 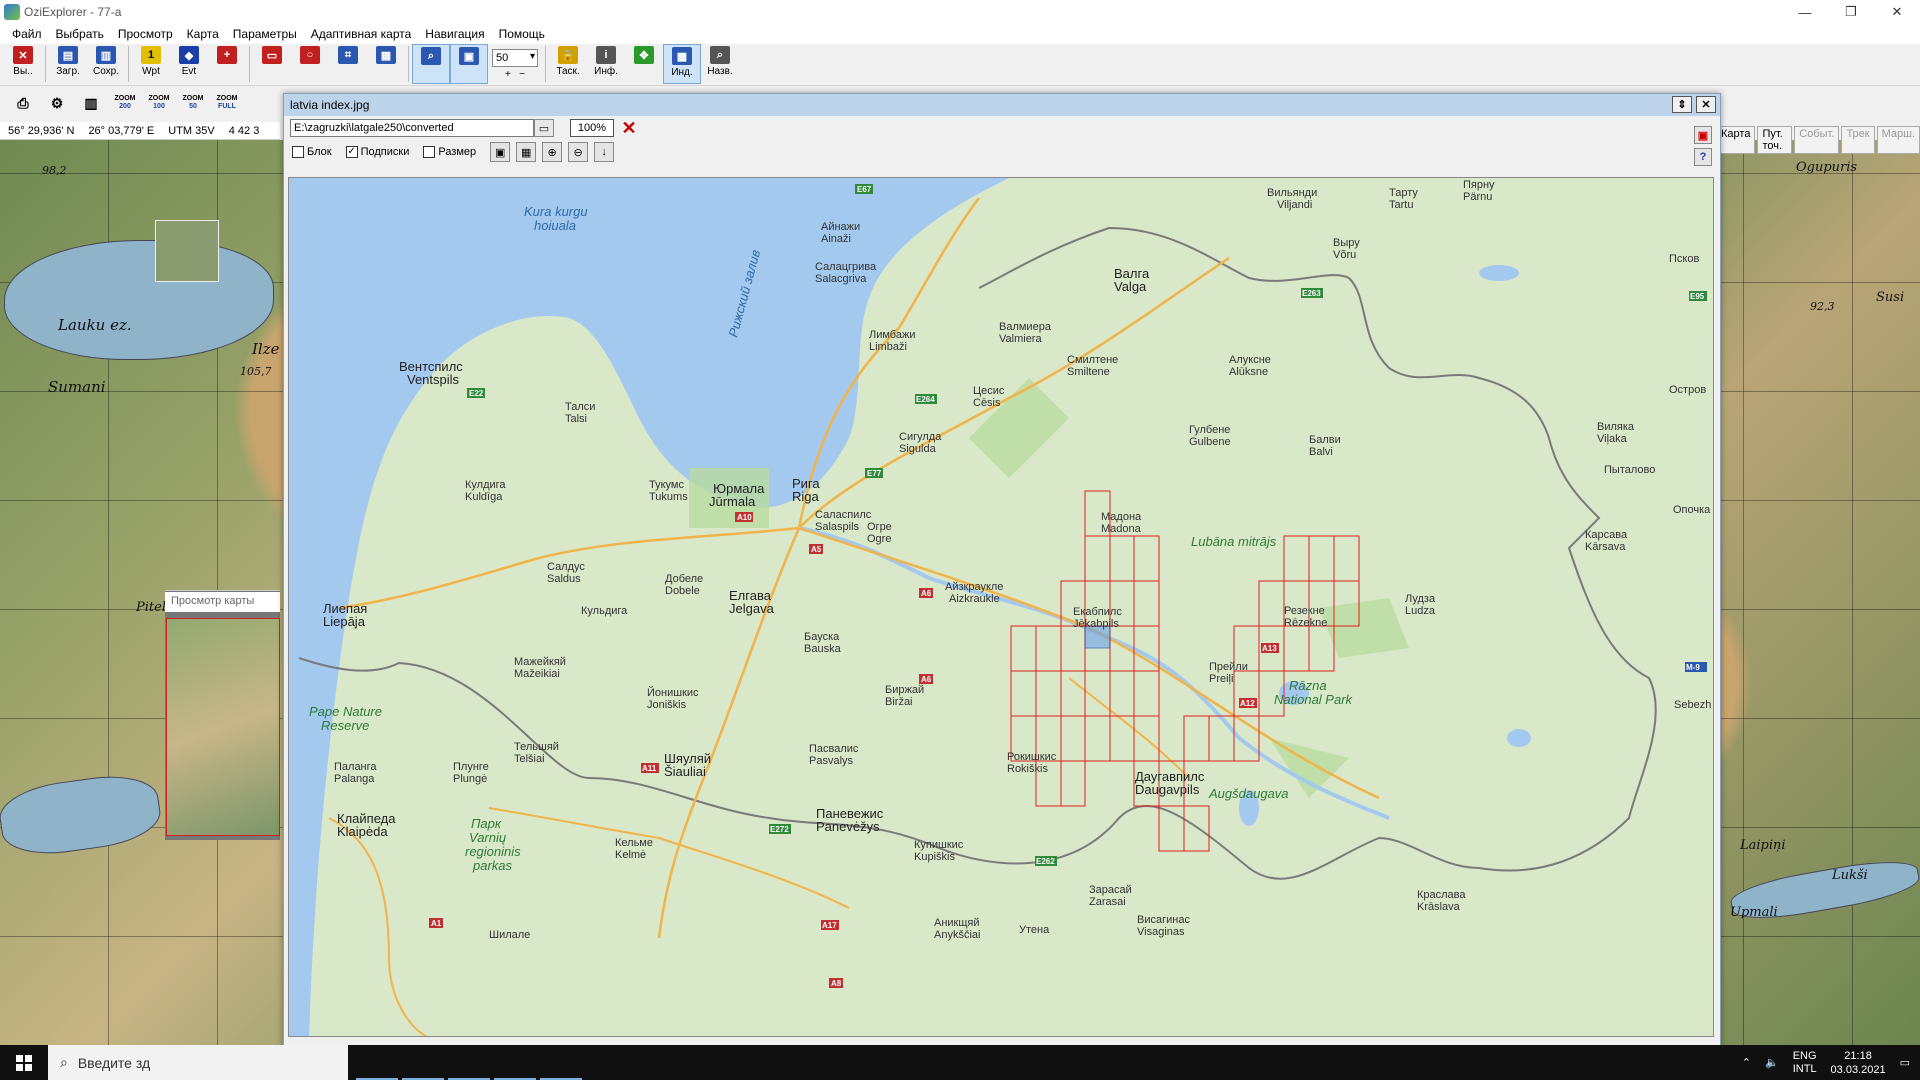 What do you see at coordinates (449, 152) in the screenshot?
I see `checkbox-size: Размер` at bounding box center [449, 152].